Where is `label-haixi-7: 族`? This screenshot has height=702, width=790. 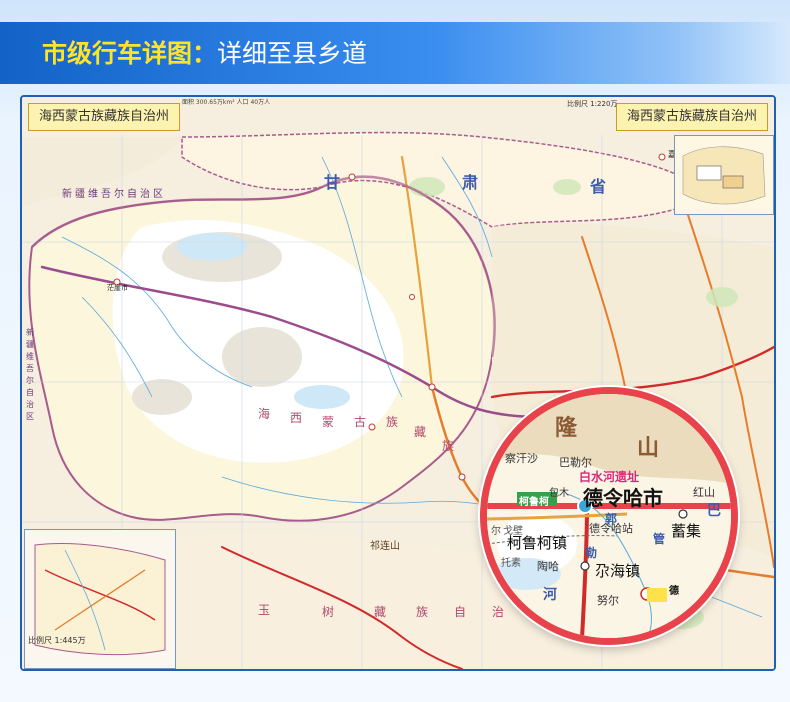 label-haixi-7: 族 is located at coordinates (448, 446).